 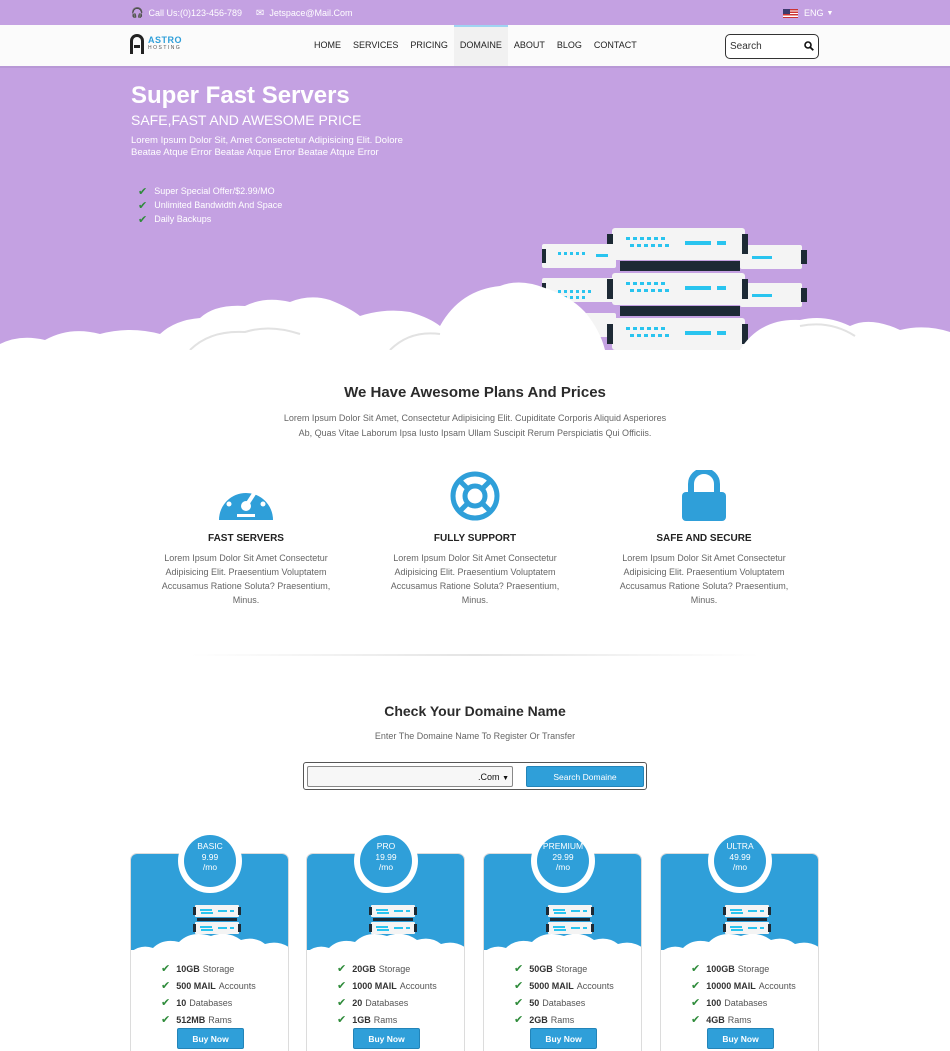 I want to click on logo: ASTRO HOSTING, so click(x=156, y=44).